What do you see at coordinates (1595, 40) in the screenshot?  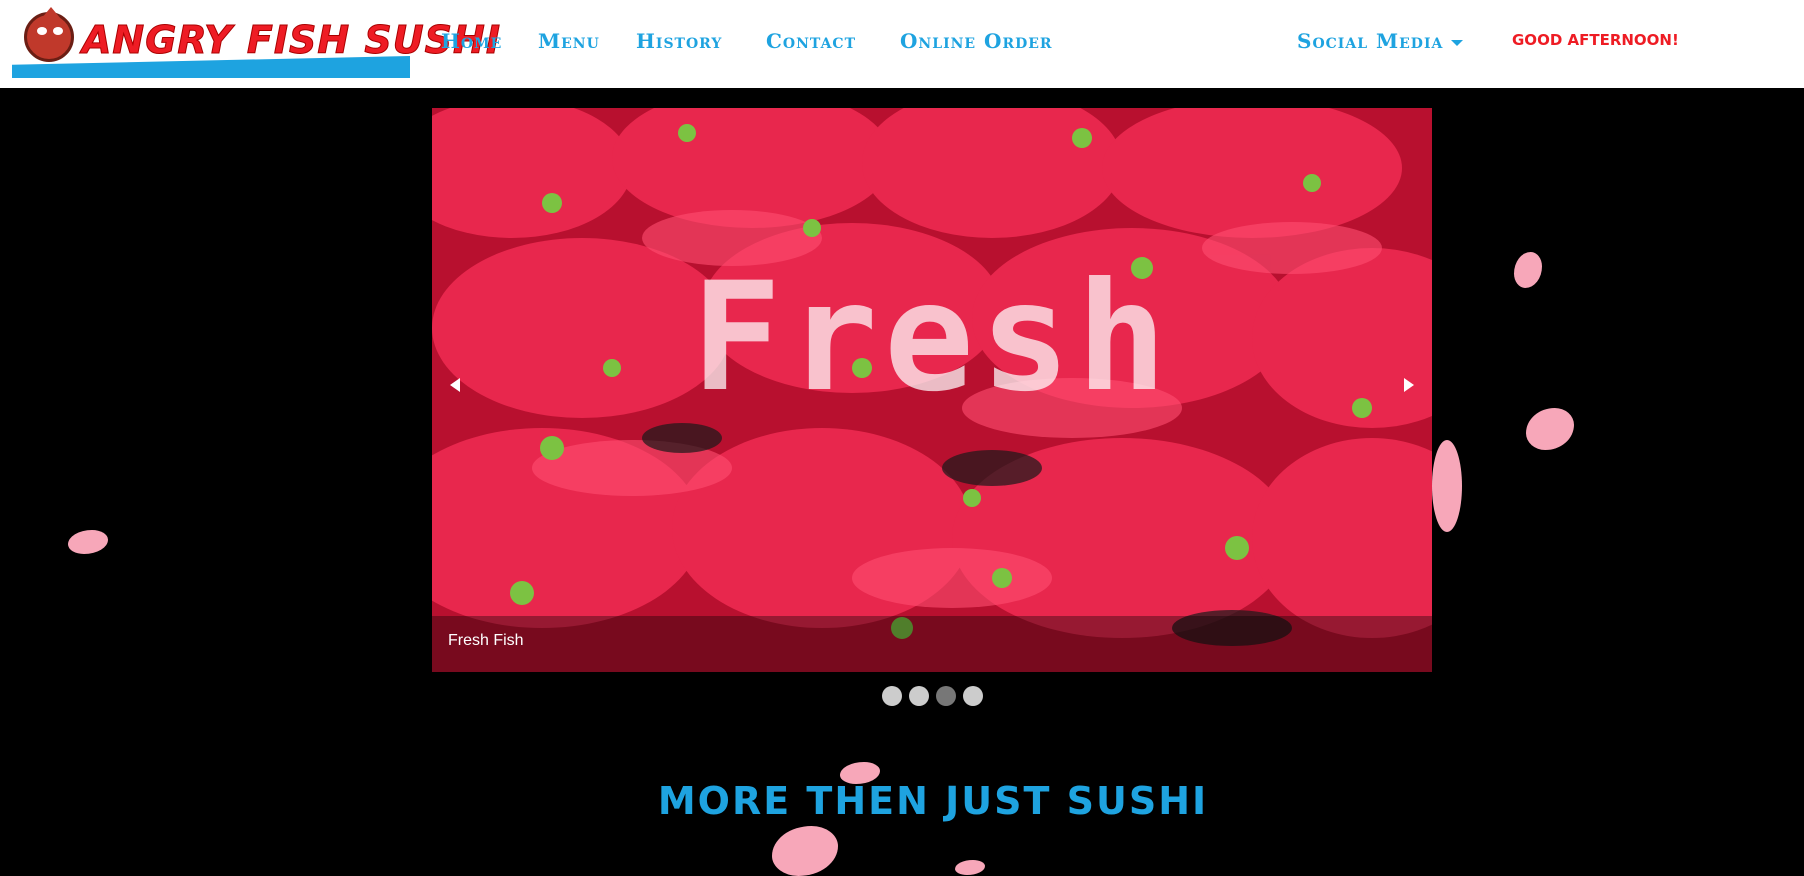 I see `greeting-text: GOOD AFTERNOON!` at bounding box center [1595, 40].